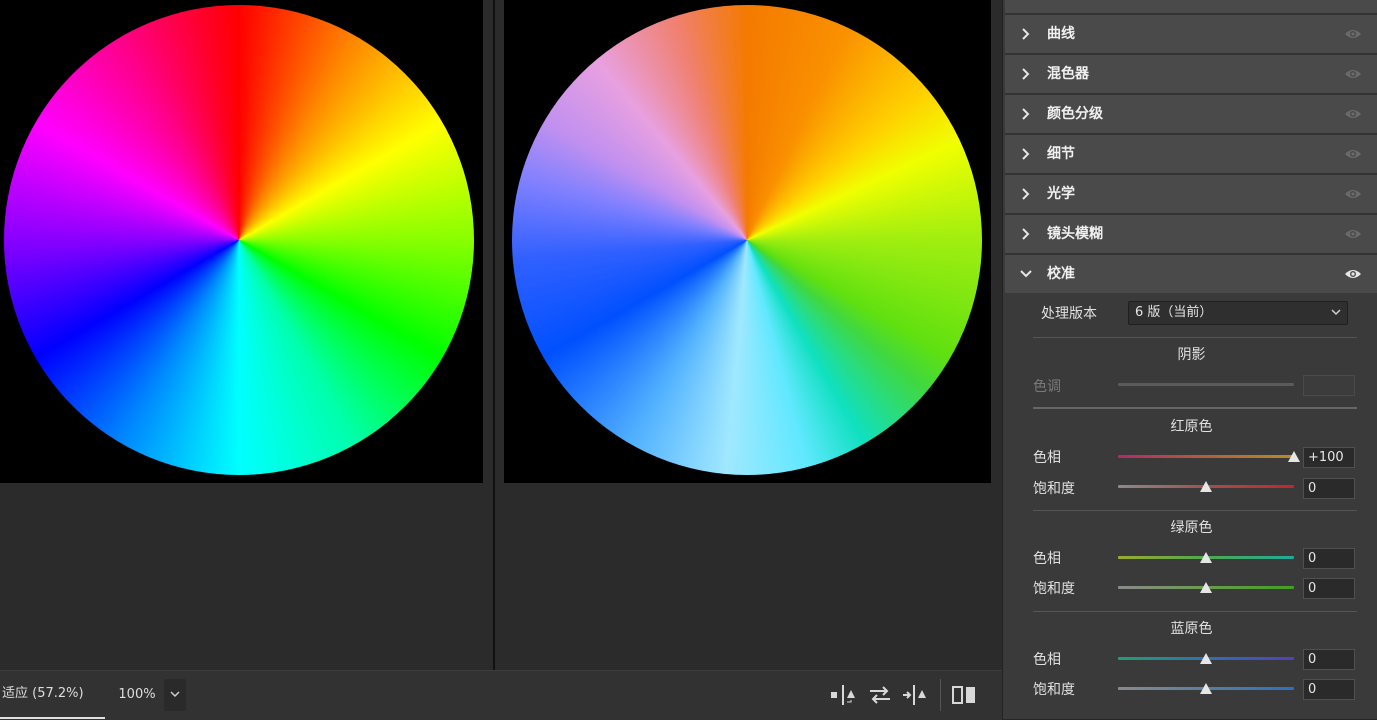 Image resolution: width=1377 pixels, height=720 pixels. What do you see at coordinates (1047, 660) in the screenshot?
I see `blue-hue-label: 色相` at bounding box center [1047, 660].